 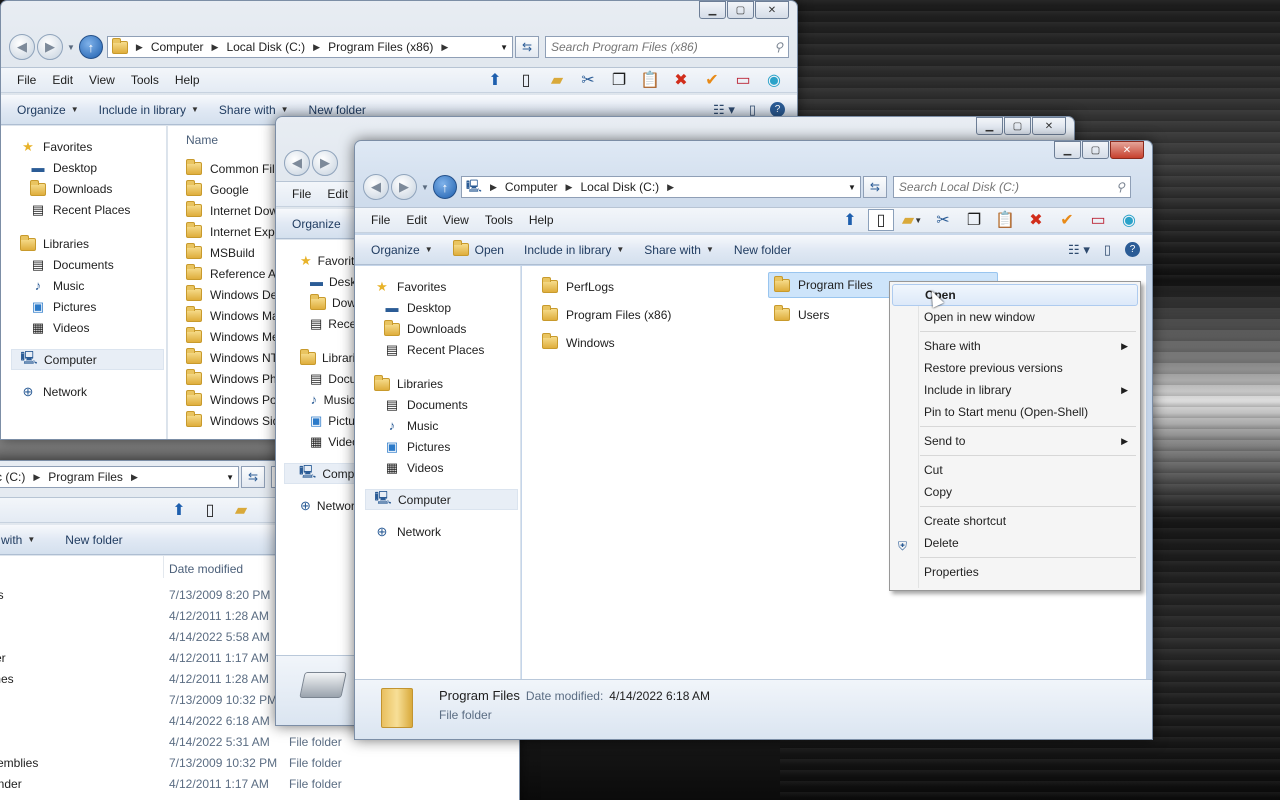 I want to click on share-with-button: Share with ▼, so click(x=258, y=110).